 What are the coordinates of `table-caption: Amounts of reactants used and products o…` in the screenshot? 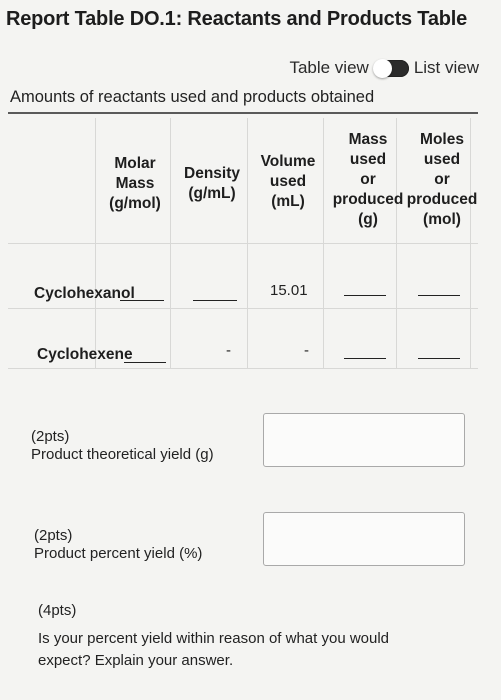 It's located at (192, 97).